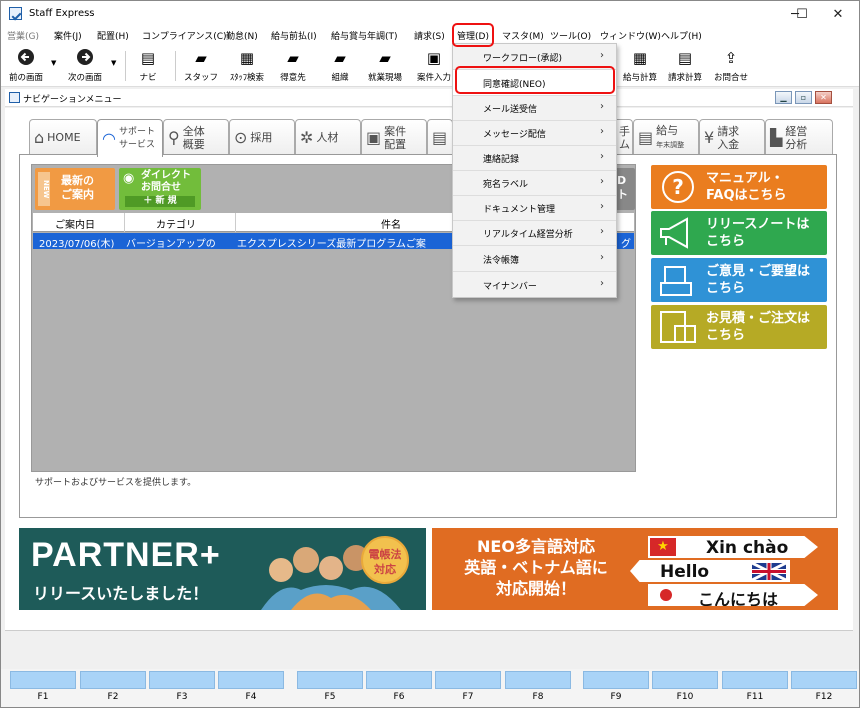 The height and width of the screenshot is (708, 860). I want to click on manual-faq-button: ? マニュアル・ FAQはこちら, so click(739, 187).